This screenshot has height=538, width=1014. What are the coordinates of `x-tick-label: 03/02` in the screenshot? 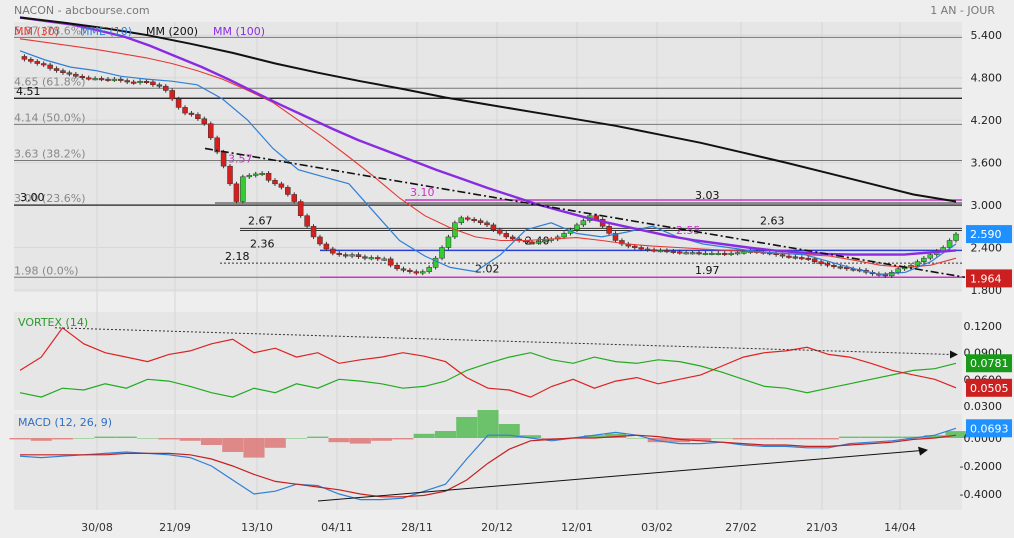 It's located at (657, 527).